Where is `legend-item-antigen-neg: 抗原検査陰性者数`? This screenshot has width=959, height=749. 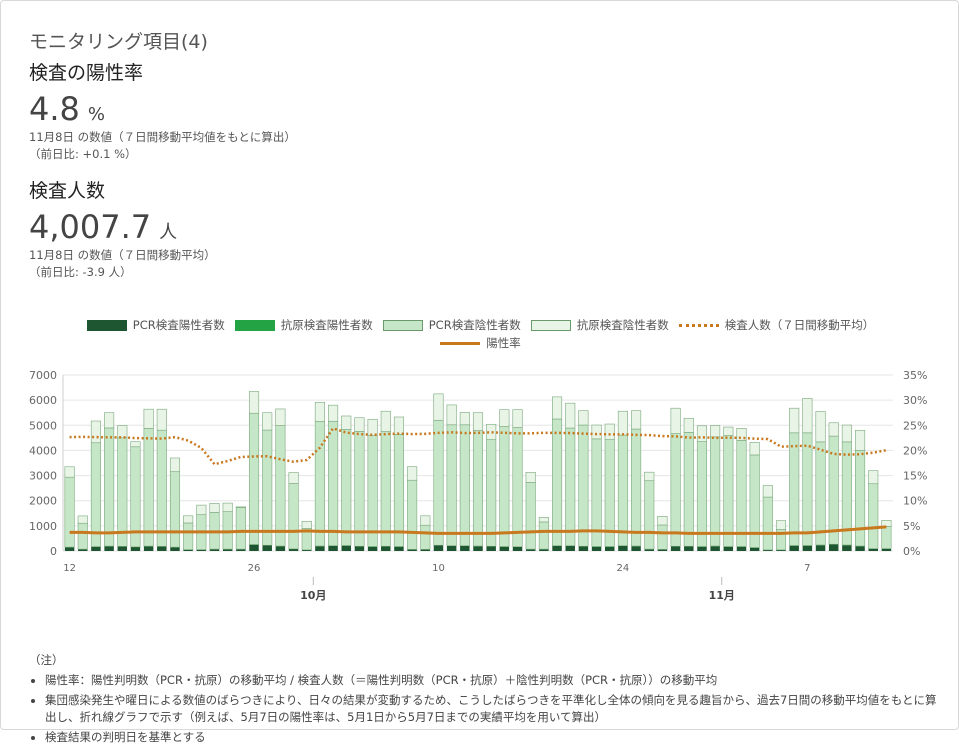
legend-item-antigen-neg: 抗原検査陰性者数 is located at coordinates (600, 325).